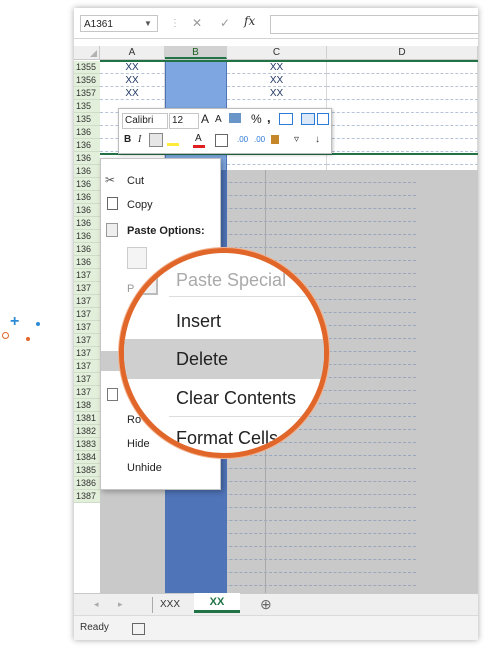 The image size is (484, 648). Describe the element at coordinates (87, 67) in the screenshot. I see `row-header: 1355` at that location.